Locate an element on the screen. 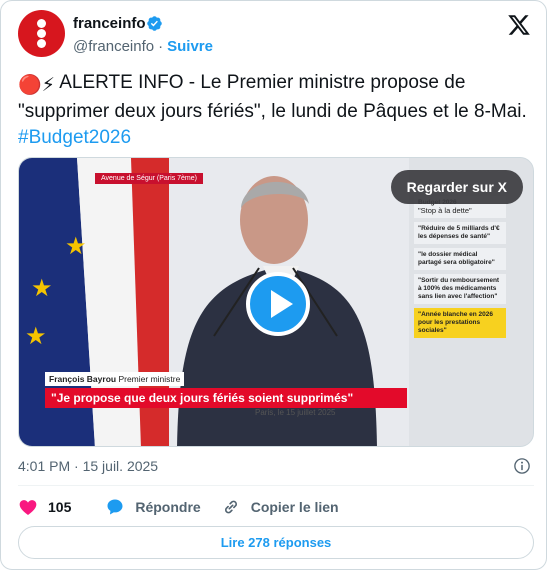 Image resolution: width=547 pixels, height=570 pixels. verified-badge-icon is located at coordinates (154, 23).